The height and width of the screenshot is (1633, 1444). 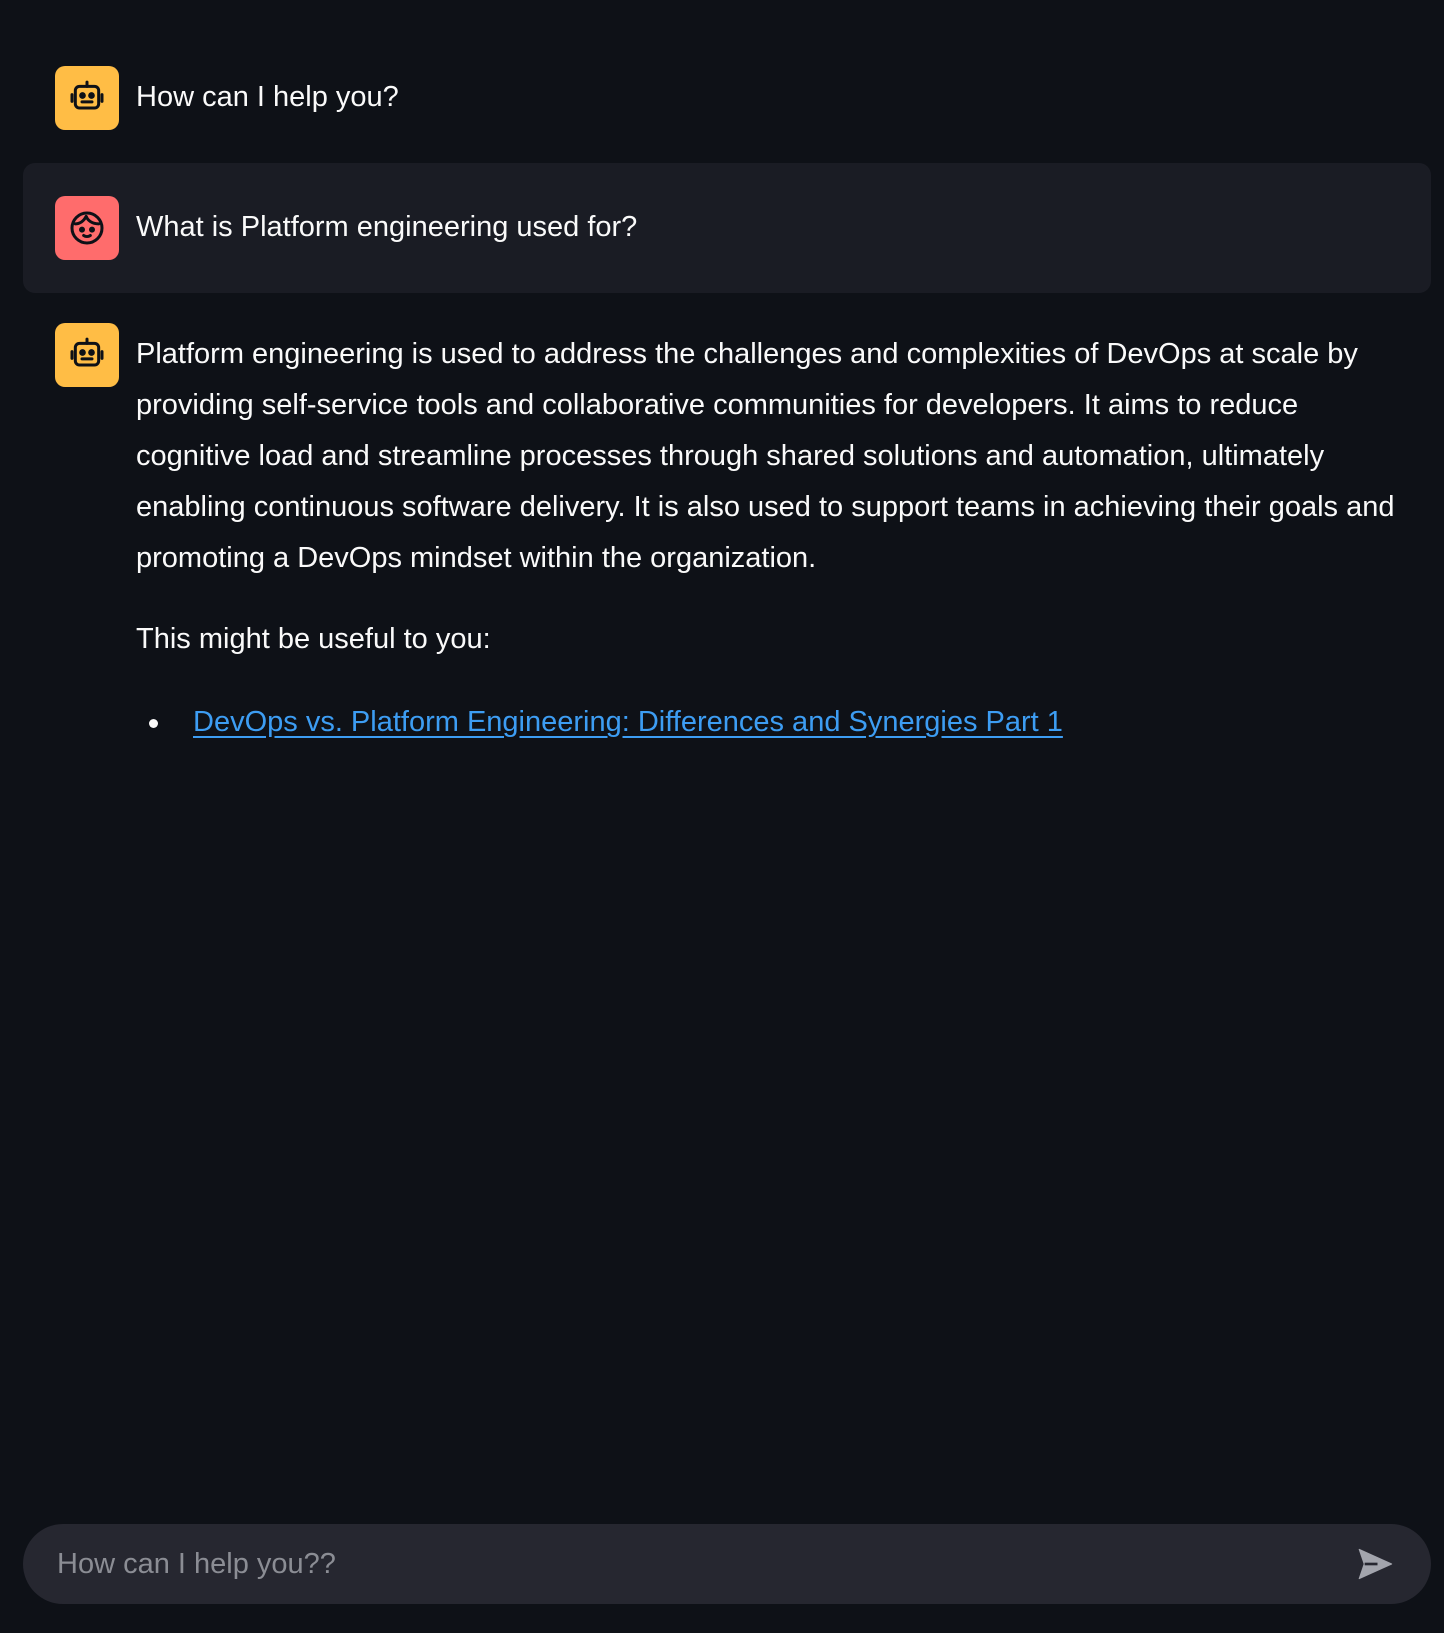 I want to click on bullet-icon, so click(x=153, y=723).